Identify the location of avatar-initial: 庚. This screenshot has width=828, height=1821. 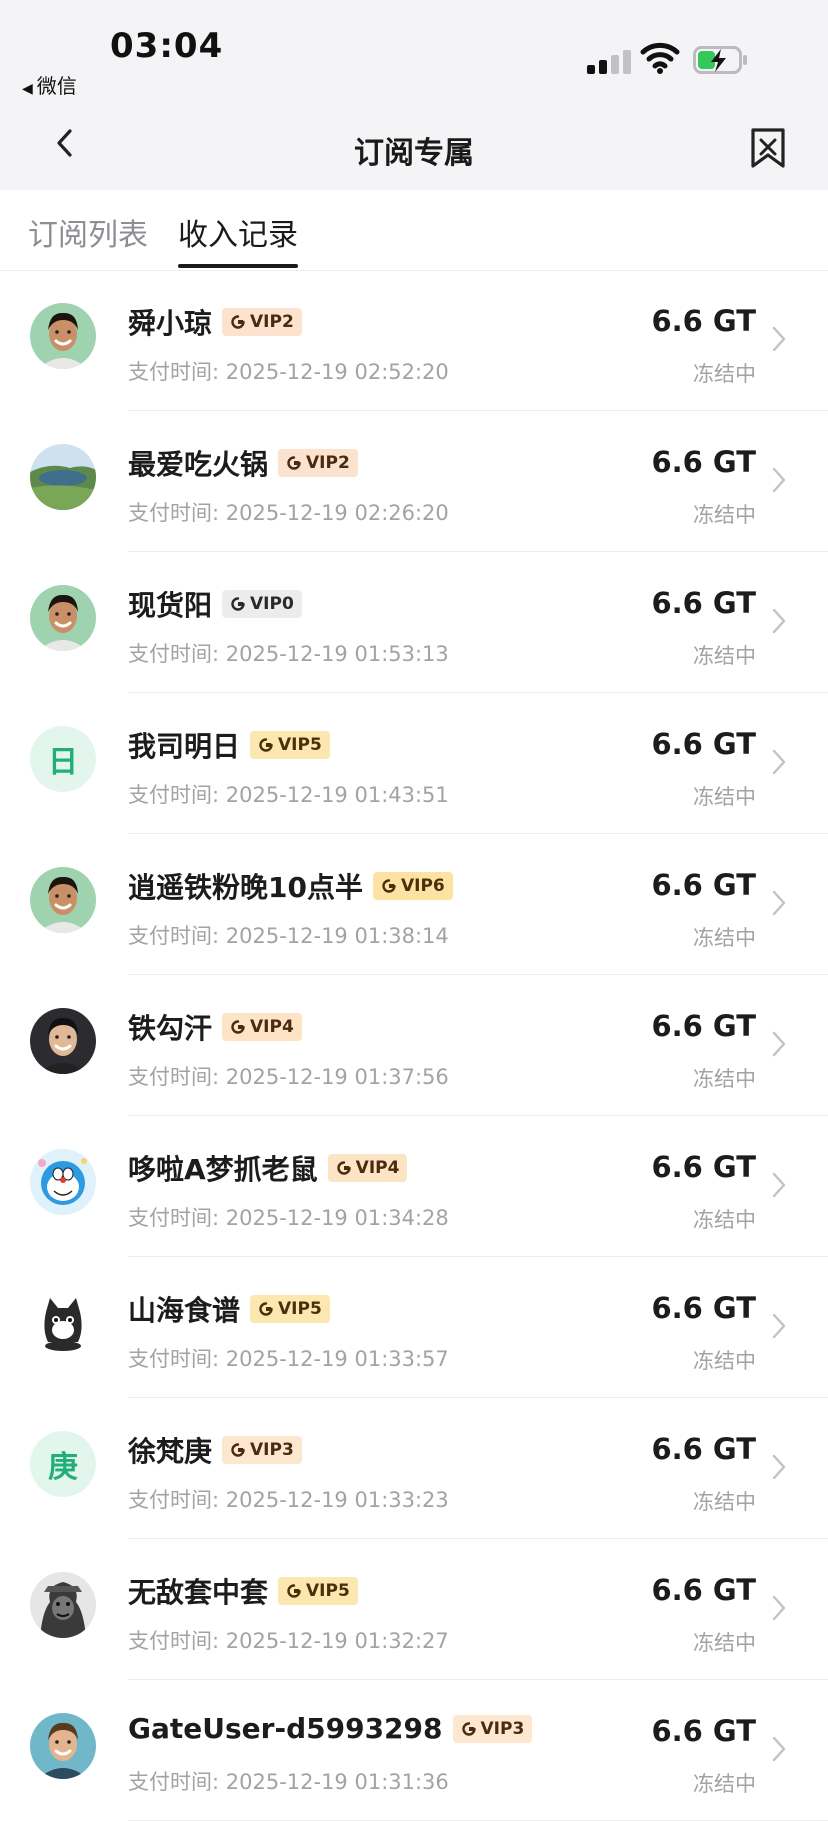
(63, 1467).